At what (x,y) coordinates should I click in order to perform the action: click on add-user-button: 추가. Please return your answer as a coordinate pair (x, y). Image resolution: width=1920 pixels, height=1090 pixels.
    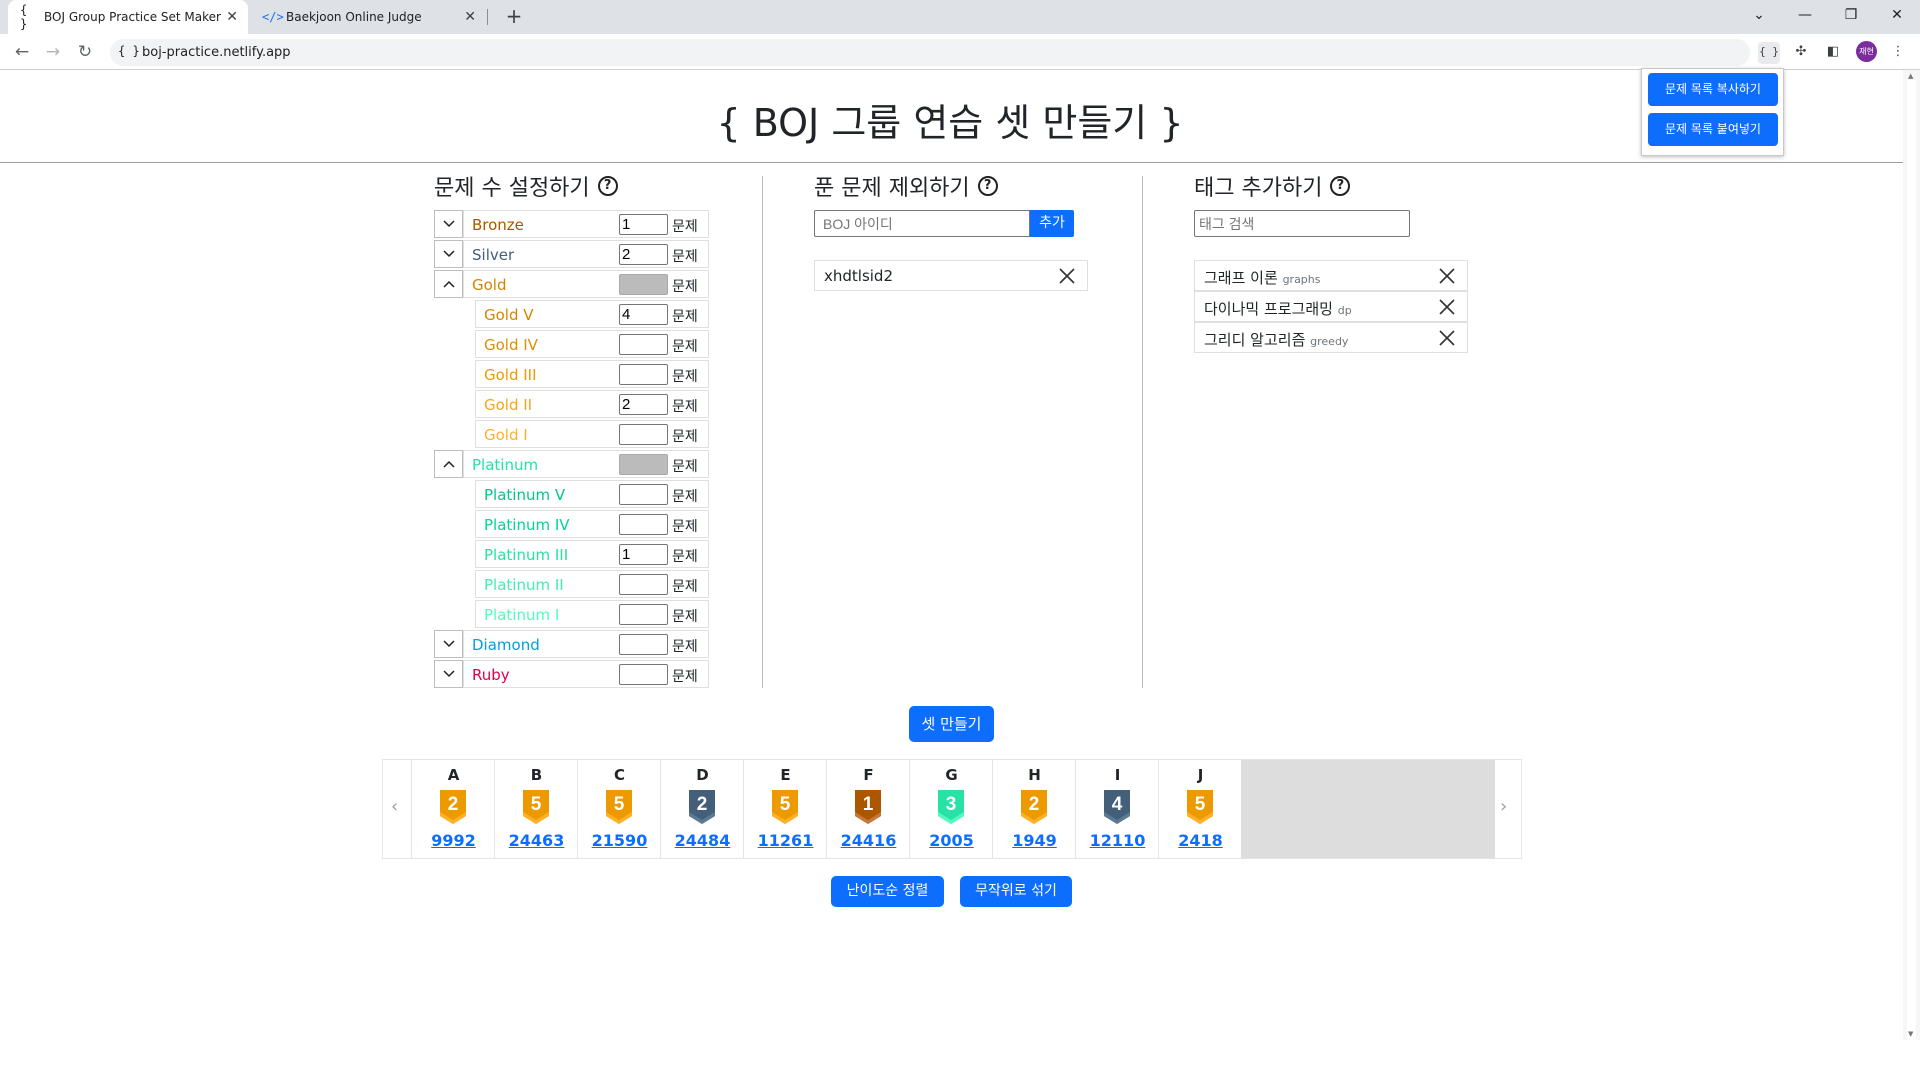
    Looking at the image, I should click on (1052, 223).